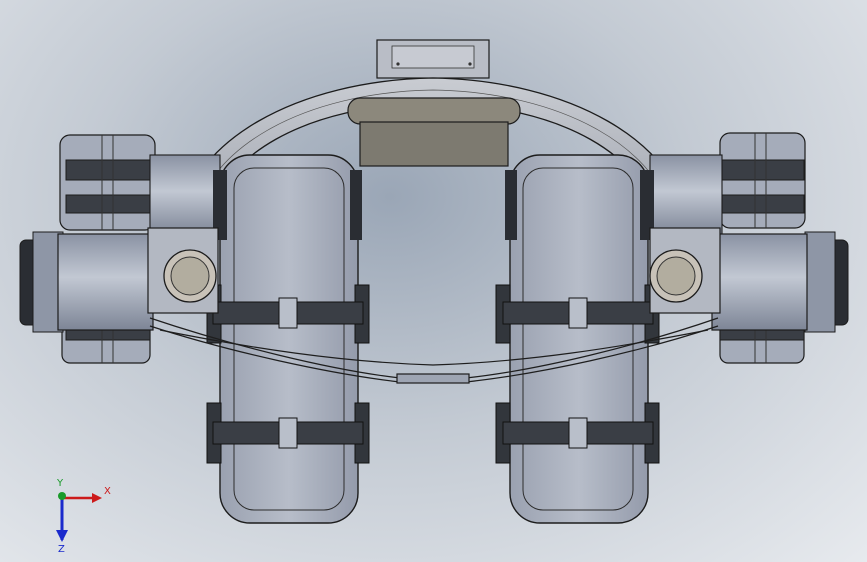 The width and height of the screenshot is (867, 562). What do you see at coordinates (183, 270) in the screenshot?
I see `left-joint` at bounding box center [183, 270].